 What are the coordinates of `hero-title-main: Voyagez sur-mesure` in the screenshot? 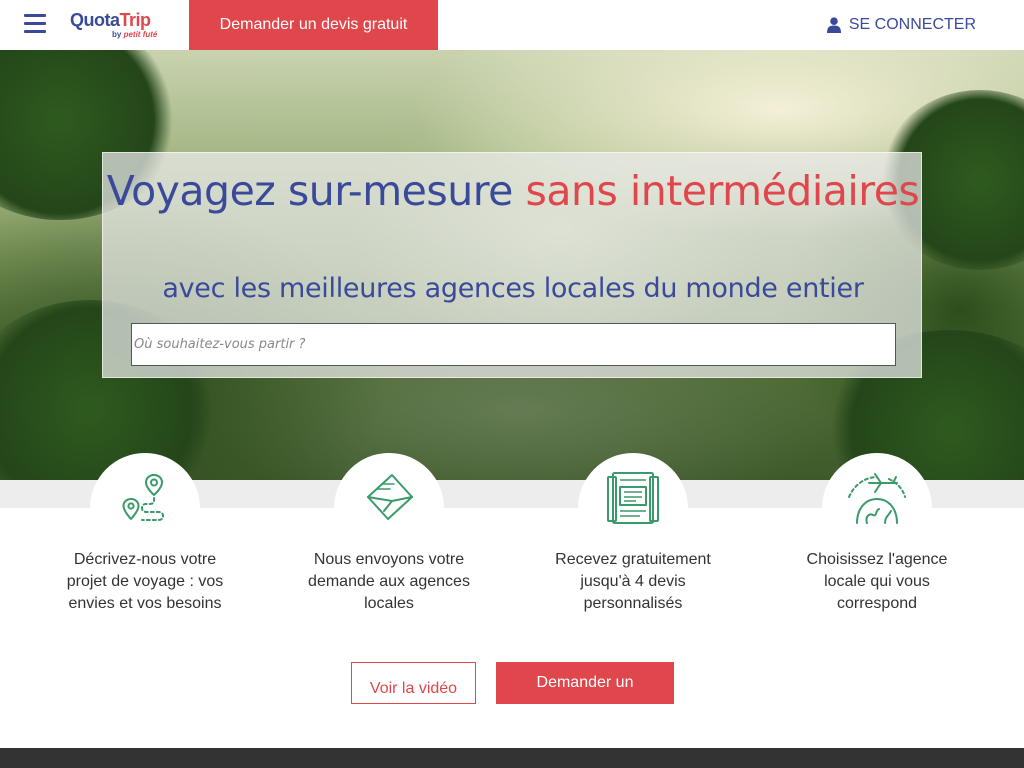 It's located at (310, 191).